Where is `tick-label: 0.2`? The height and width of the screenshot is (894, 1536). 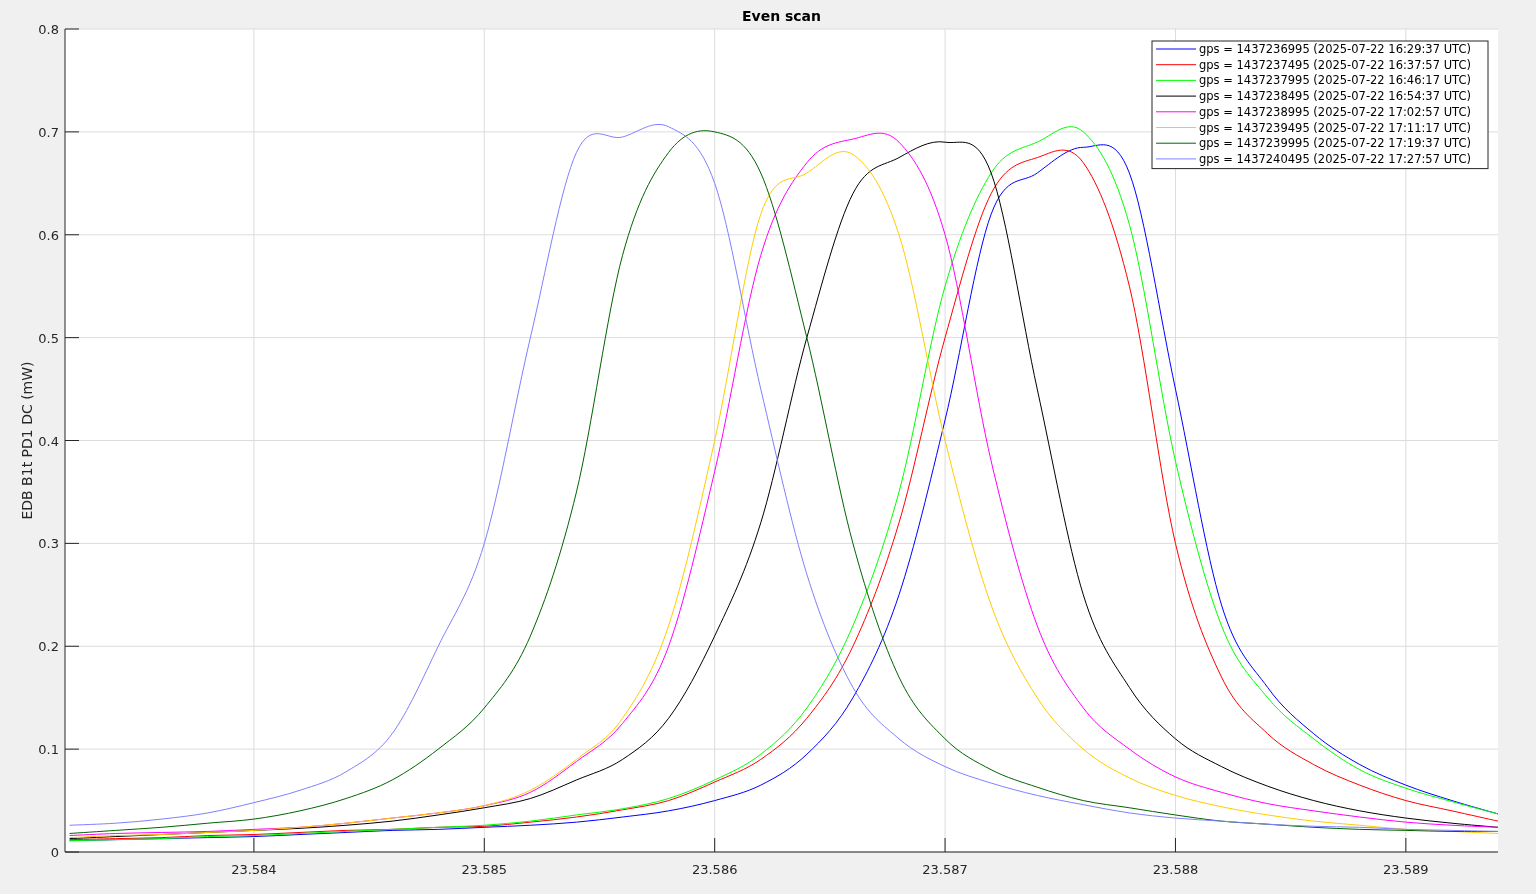 tick-label: 0.2 is located at coordinates (48, 647).